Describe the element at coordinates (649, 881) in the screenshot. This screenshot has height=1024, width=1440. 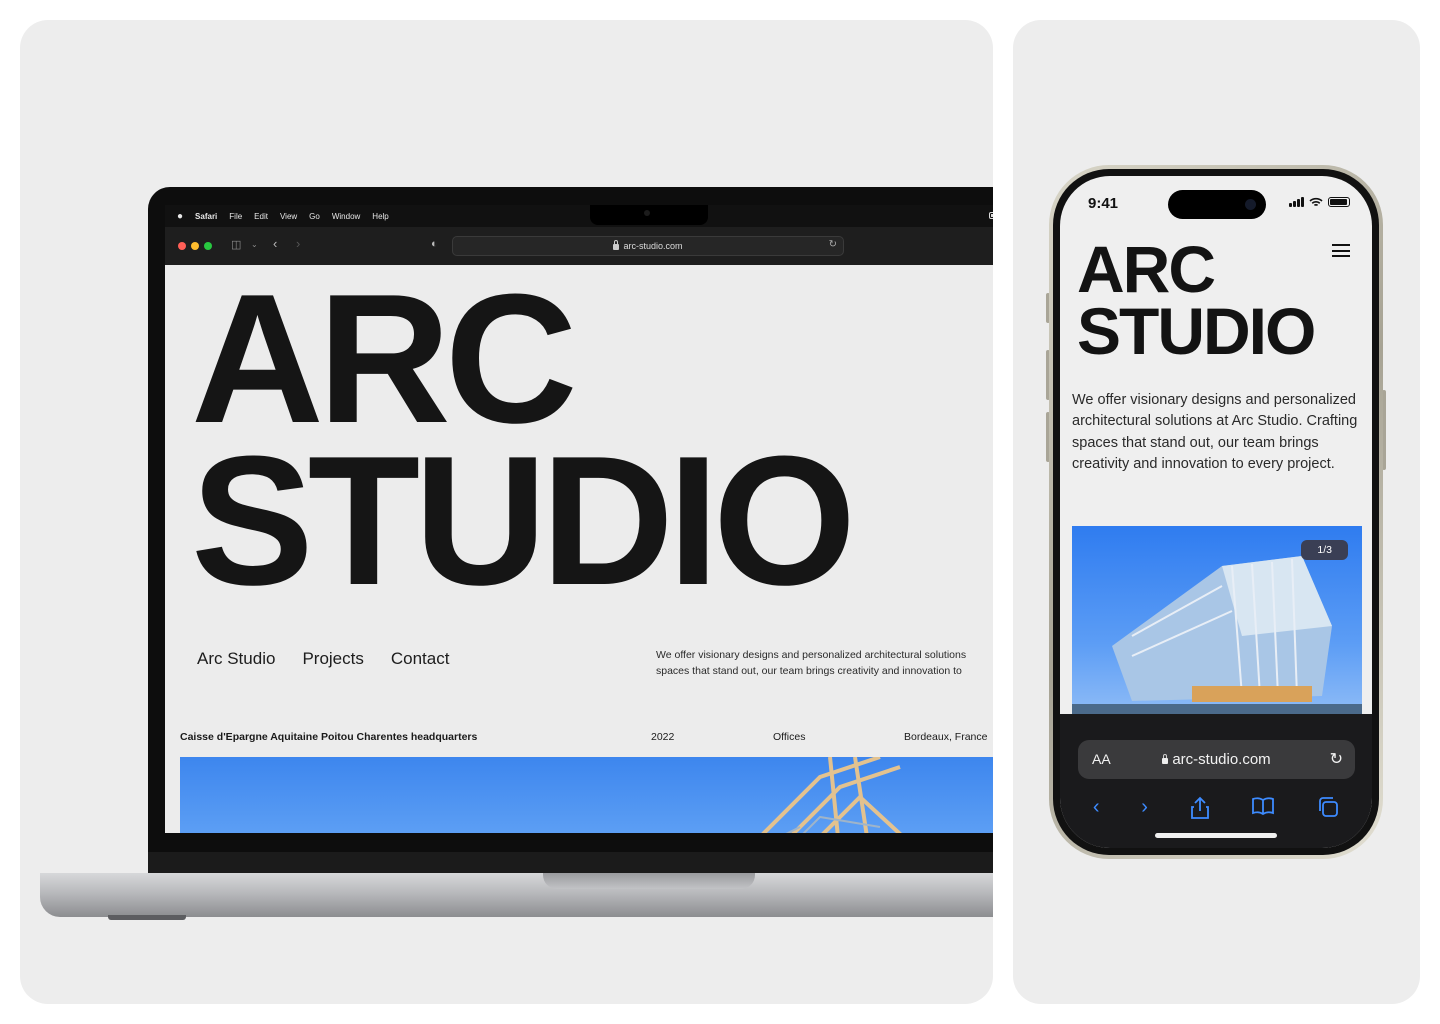
I see `macbook-opening-notch` at that location.